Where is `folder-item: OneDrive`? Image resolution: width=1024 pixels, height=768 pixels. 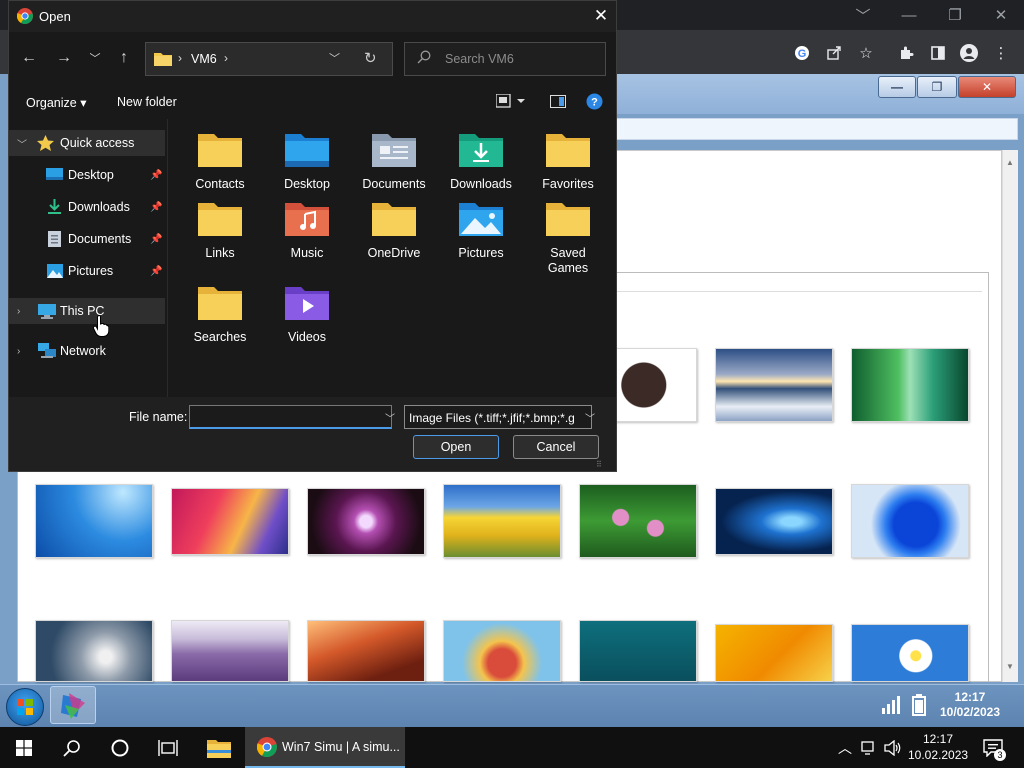 folder-item: OneDrive is located at coordinates (394, 230).